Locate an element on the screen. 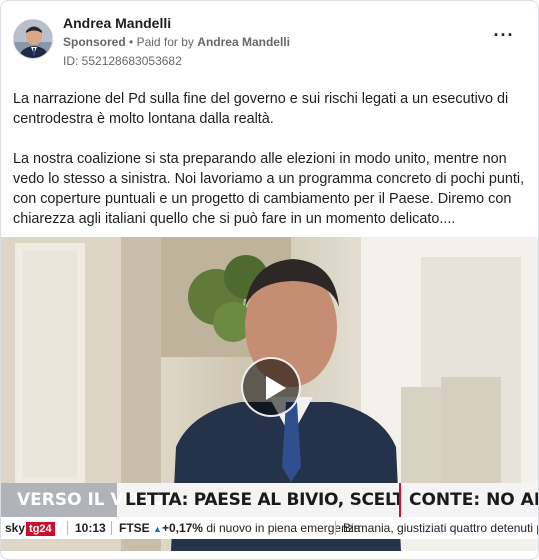 This screenshot has width=539, height=560. ftse-value: +0,17% is located at coordinates (182, 528).